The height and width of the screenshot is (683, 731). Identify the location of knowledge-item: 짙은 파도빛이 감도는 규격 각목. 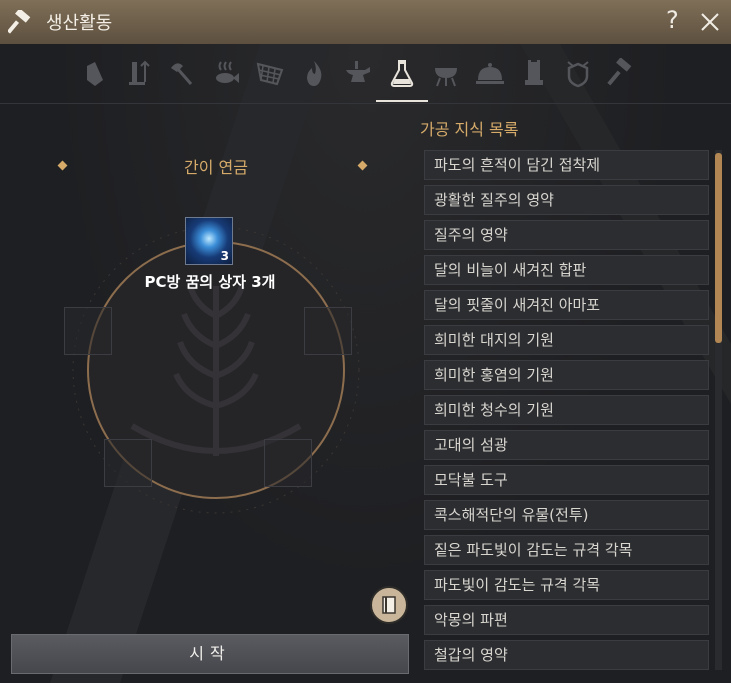
(566, 550).